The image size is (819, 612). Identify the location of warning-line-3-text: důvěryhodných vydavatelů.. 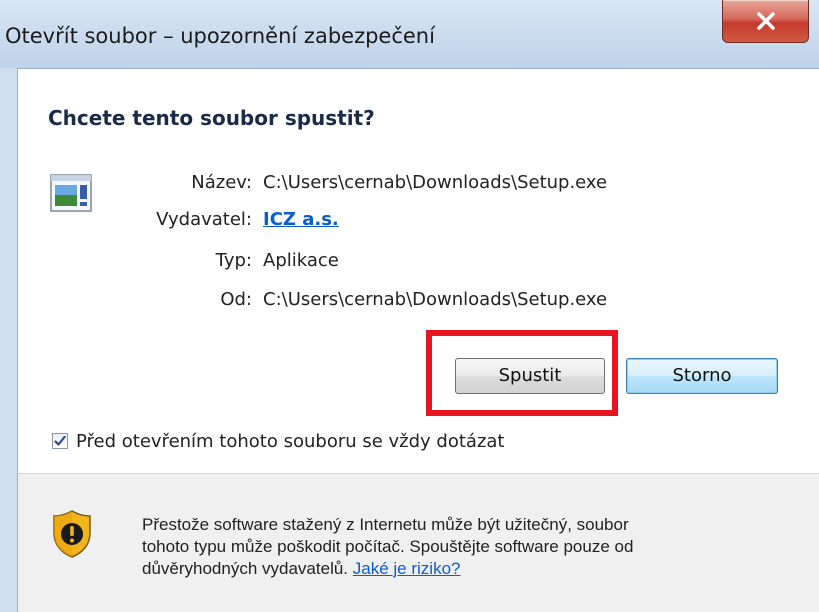
(245, 568).